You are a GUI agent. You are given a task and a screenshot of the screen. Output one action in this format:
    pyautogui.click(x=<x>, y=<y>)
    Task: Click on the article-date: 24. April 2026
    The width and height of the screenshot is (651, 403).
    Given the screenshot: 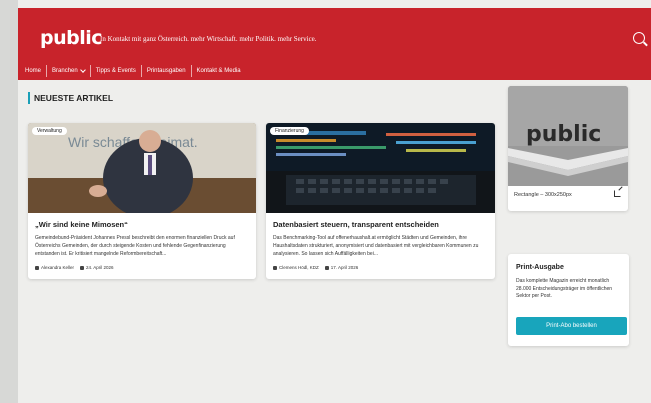 What is the action you would take?
    pyautogui.click(x=100, y=267)
    